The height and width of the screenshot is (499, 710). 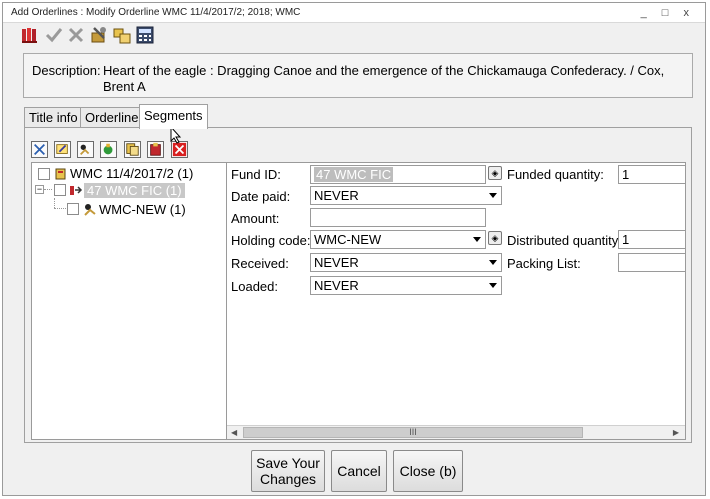 I want to click on funded-quantity-label: Funded quantity:, so click(x=555, y=174).